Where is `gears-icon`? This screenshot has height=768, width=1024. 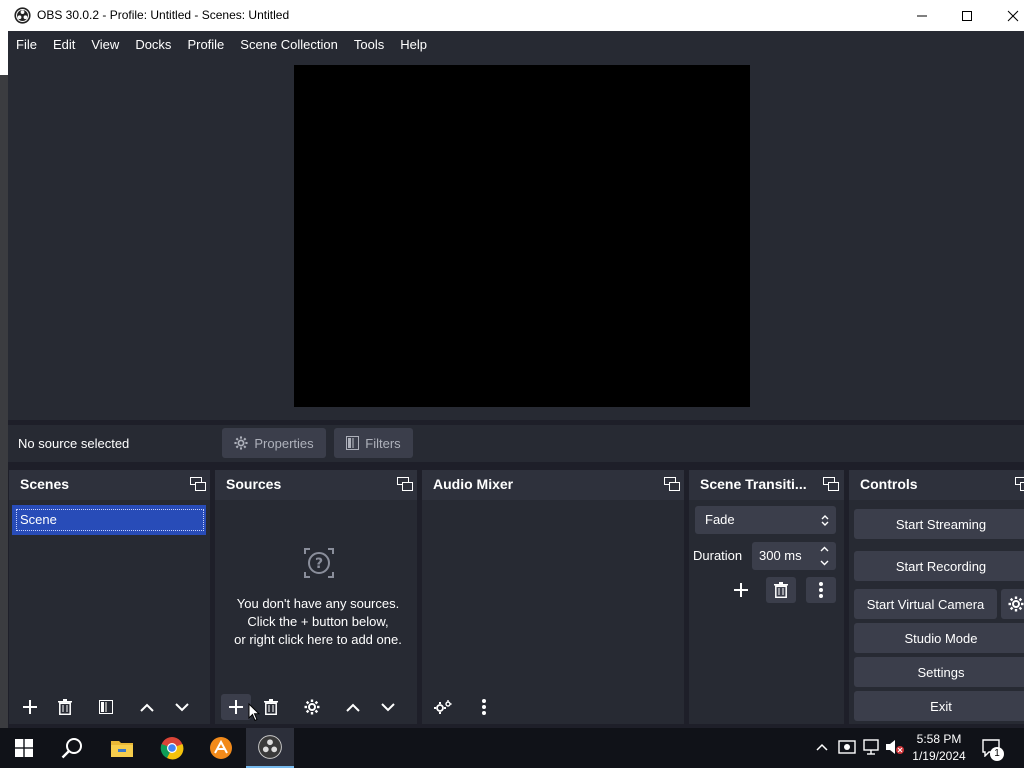
gears-icon is located at coordinates (443, 707).